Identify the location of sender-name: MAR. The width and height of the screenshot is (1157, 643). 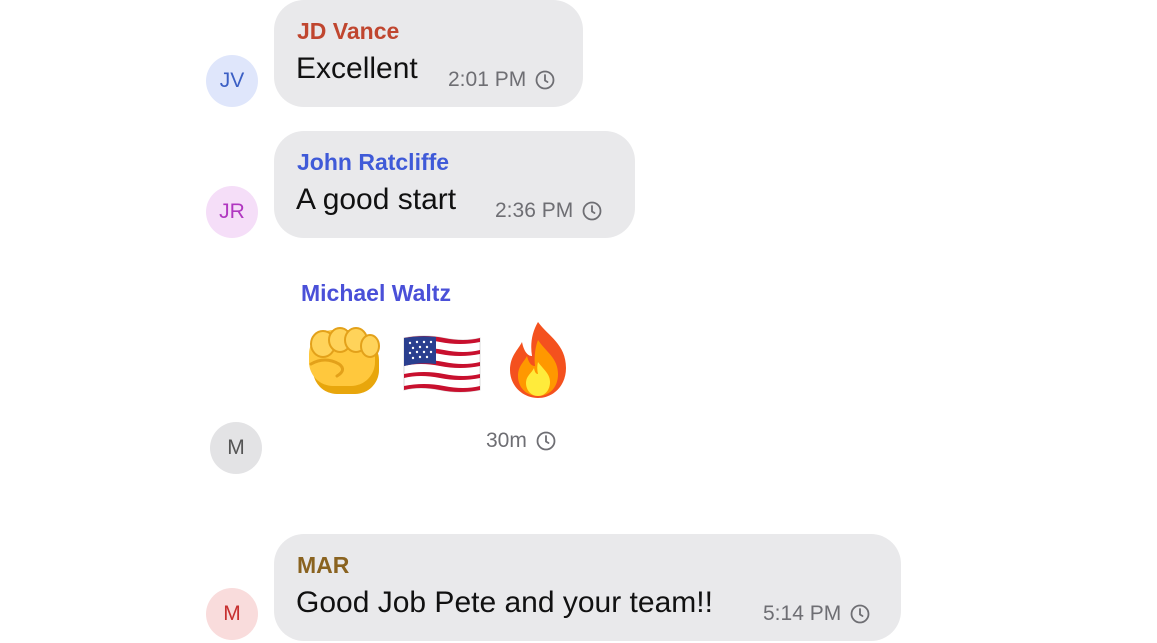
(323, 565).